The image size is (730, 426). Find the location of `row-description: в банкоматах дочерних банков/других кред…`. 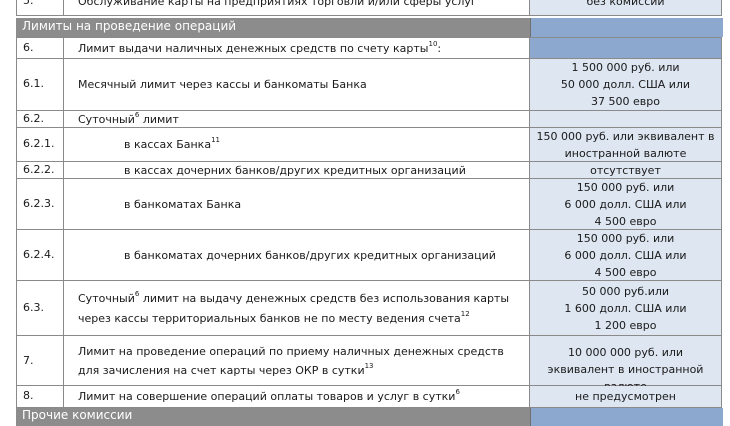

row-description: в банкоматах дочерних банков/других кред… is located at coordinates (310, 255).